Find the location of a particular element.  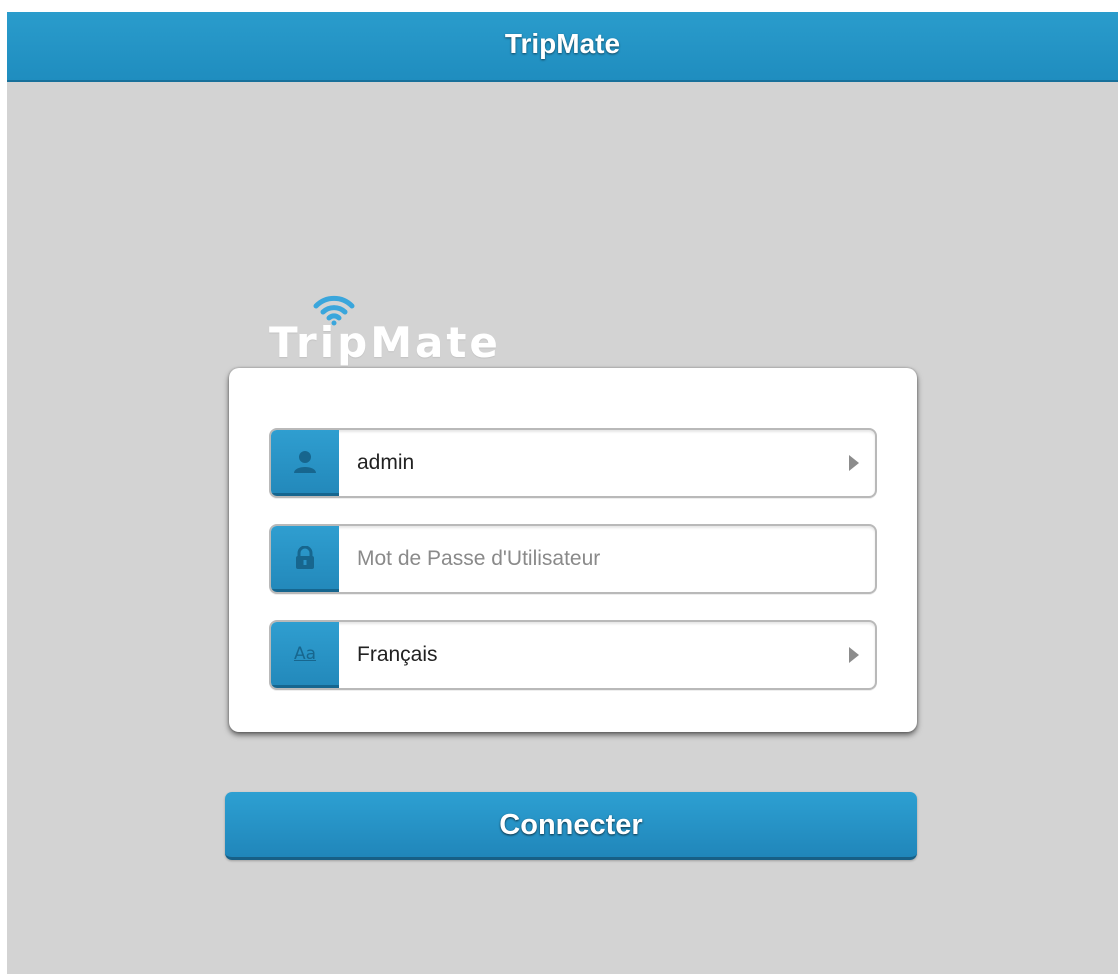

font-icon-text: Aa is located at coordinates (305, 653).